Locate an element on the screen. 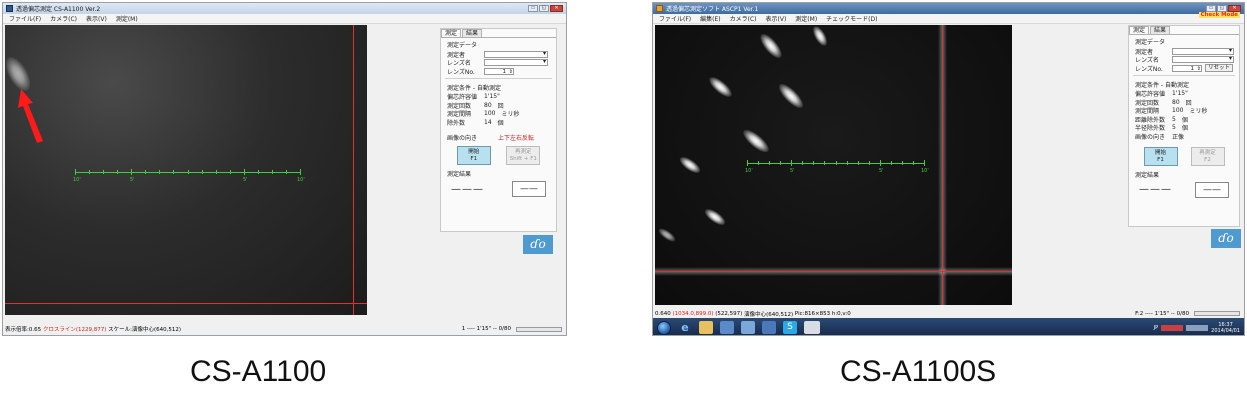 Image resolution: width=1247 pixels, height=400 pixels. clock: 16:37 2014/04/01 is located at coordinates (1225, 328).